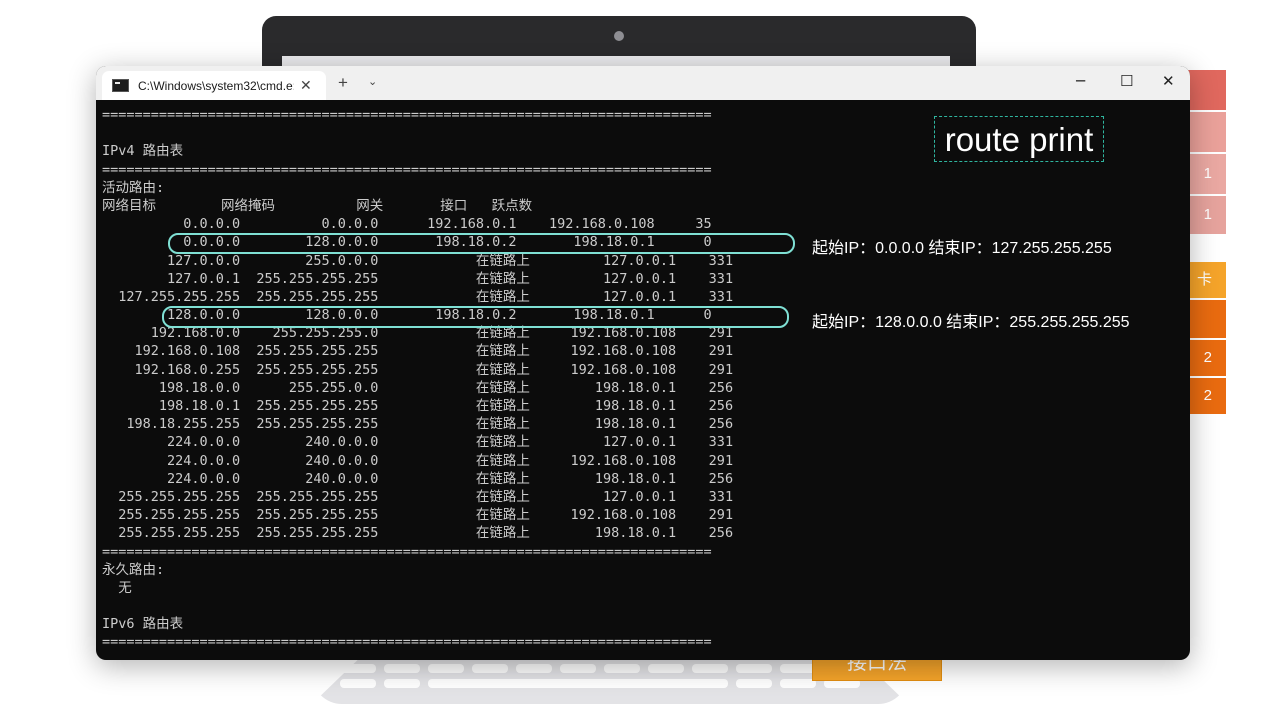 The height and width of the screenshot is (720, 1280). What do you see at coordinates (418, 260) in the screenshot?
I see `terminal-line: 127.0.0.0 255.0.0.0 在链路上 127.0.0.1 331` at bounding box center [418, 260].